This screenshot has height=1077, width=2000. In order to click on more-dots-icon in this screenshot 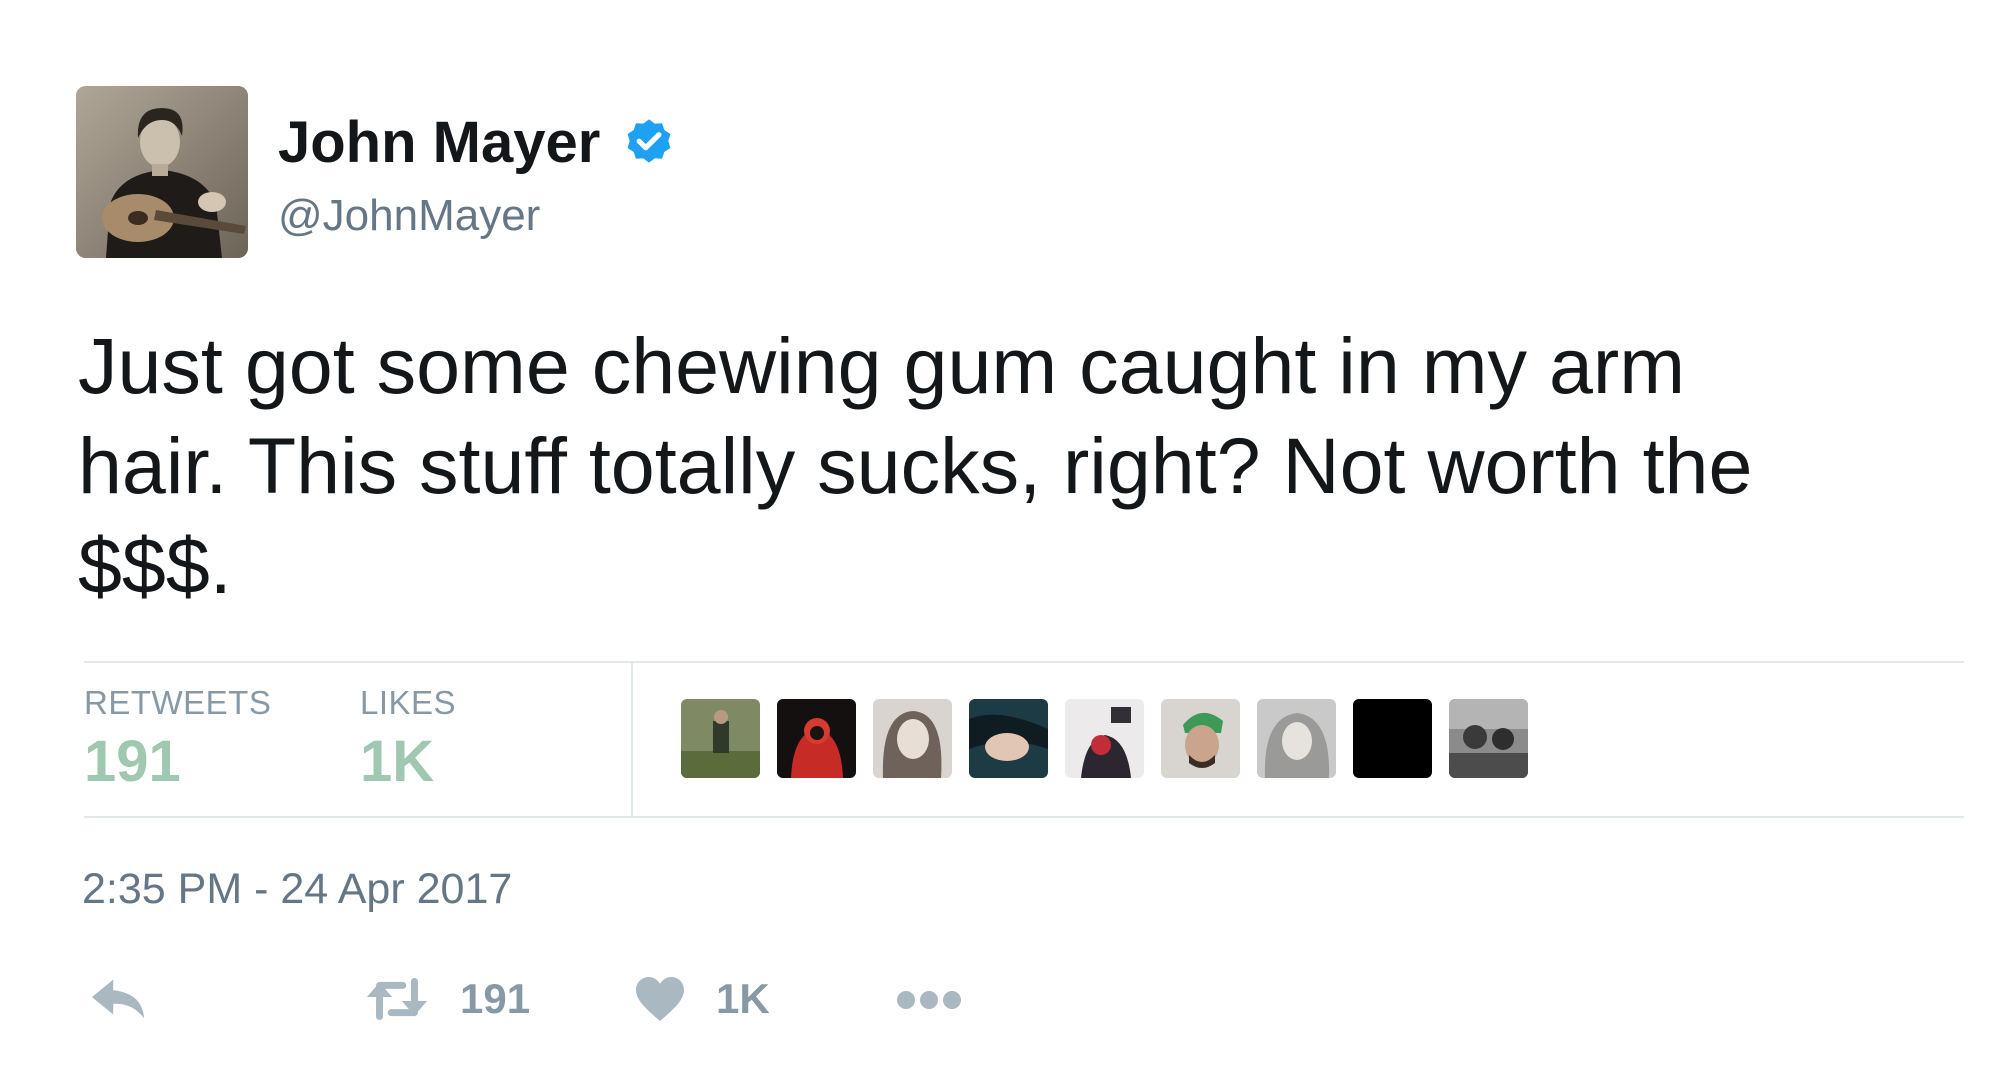, I will do `click(929, 1000)`.